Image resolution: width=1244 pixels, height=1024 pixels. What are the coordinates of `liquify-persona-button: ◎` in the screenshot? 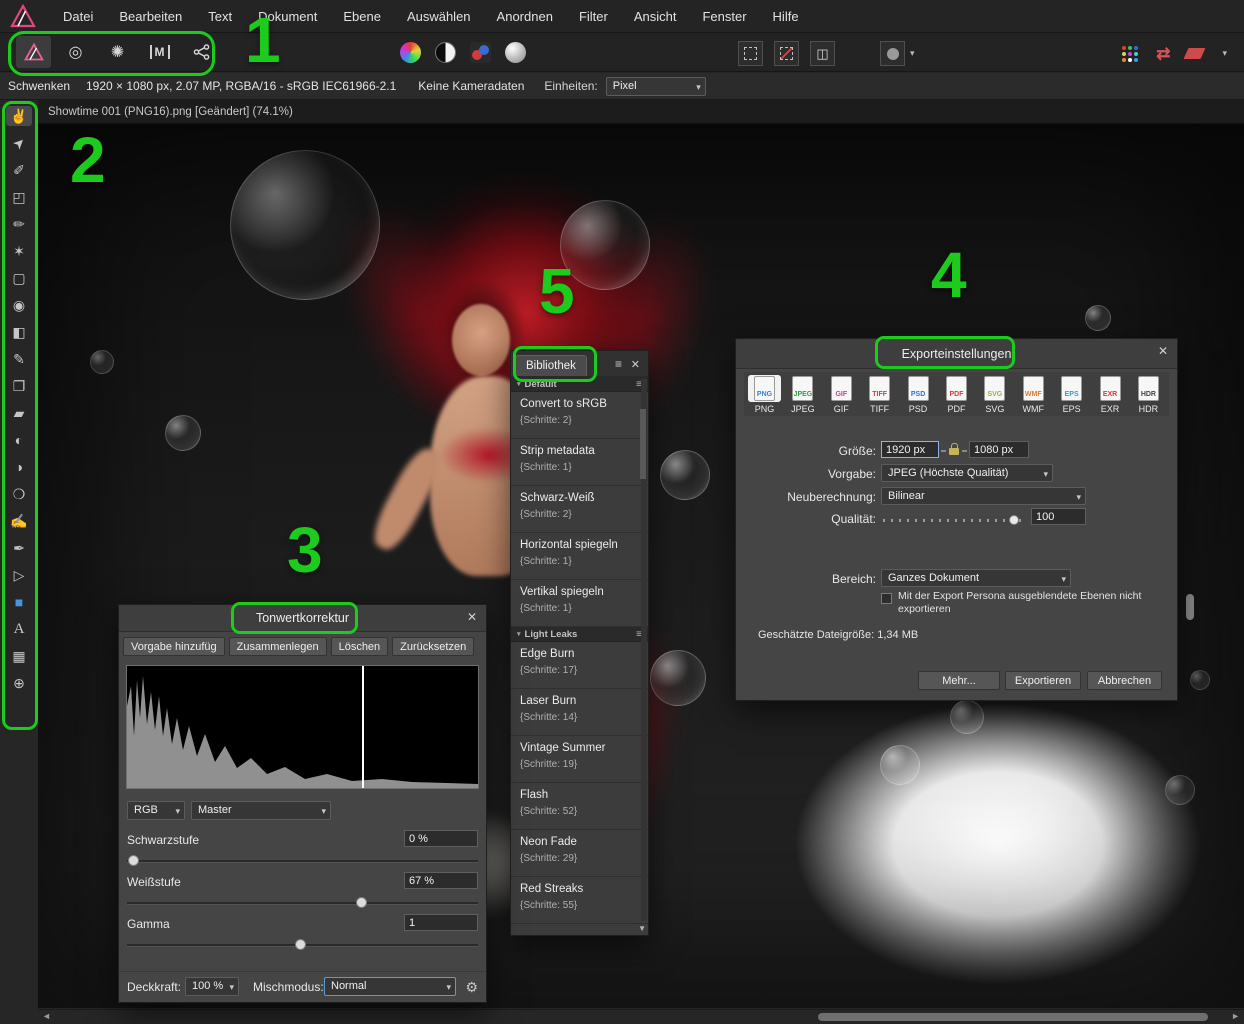 It's located at (75, 52).